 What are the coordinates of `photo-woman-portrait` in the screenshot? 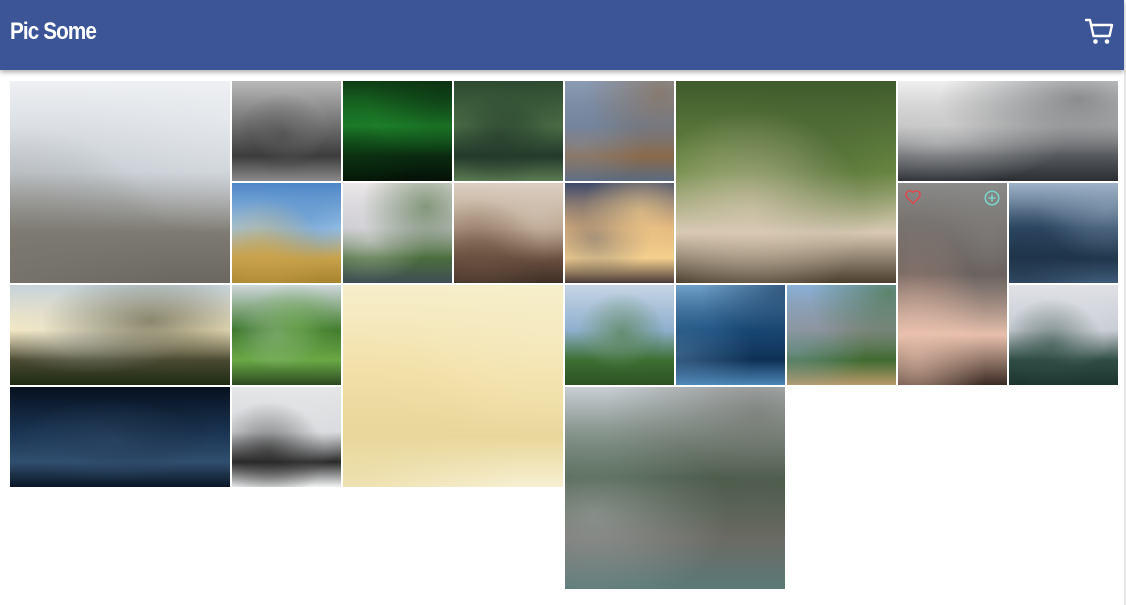 It's located at (952, 284).